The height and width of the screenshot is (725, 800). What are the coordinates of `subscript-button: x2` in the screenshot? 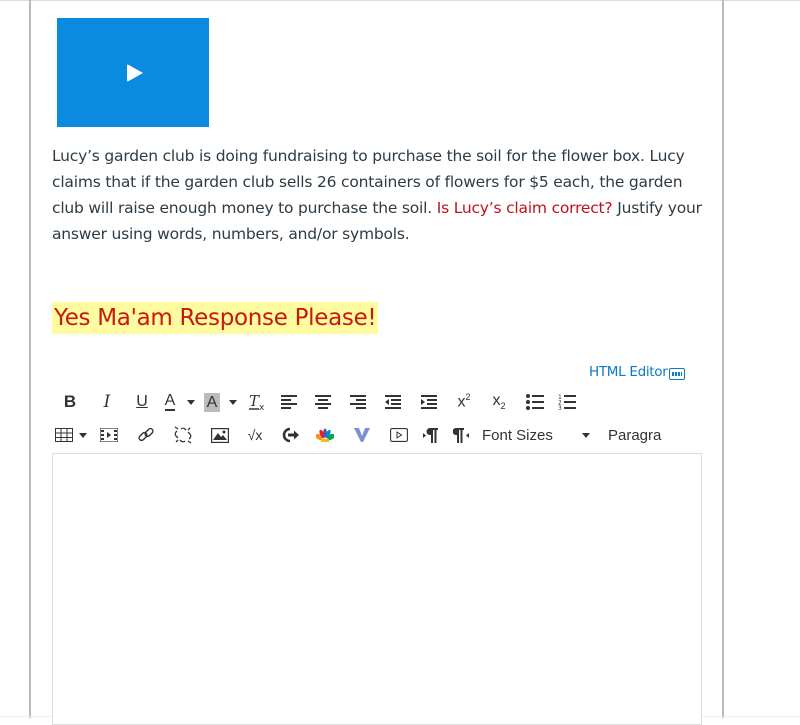 It's located at (499, 402).